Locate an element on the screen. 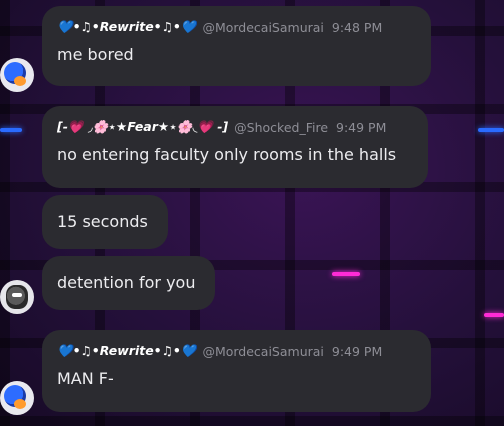  message-text: me bored is located at coordinates (95, 54).